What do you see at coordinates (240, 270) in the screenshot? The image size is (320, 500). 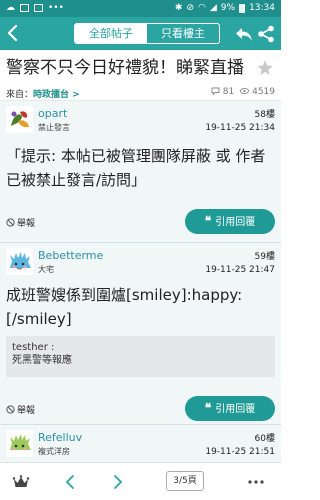 I see `post-time: 19-11-25 21:47` at bounding box center [240, 270].